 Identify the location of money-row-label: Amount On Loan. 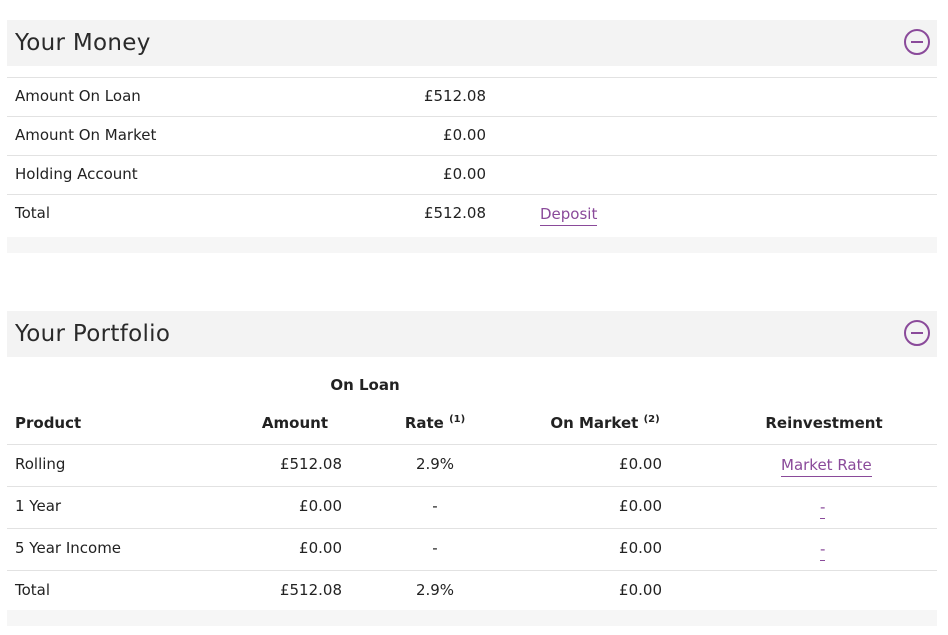
(78, 96).